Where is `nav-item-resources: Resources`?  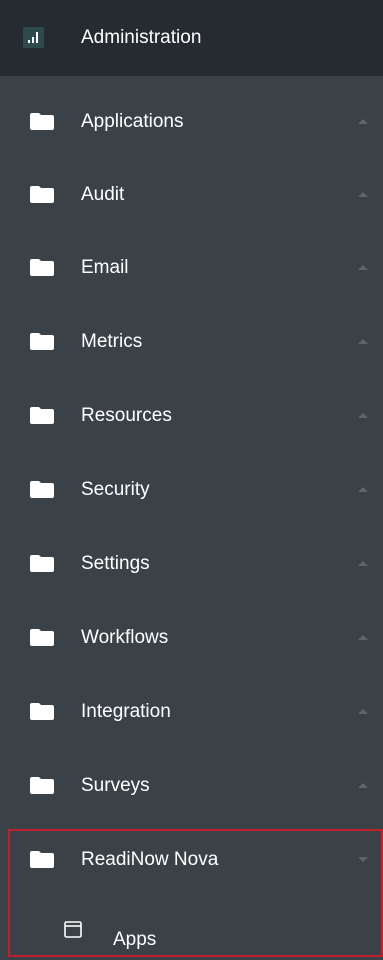
nav-item-resources: Resources is located at coordinates (191, 415).